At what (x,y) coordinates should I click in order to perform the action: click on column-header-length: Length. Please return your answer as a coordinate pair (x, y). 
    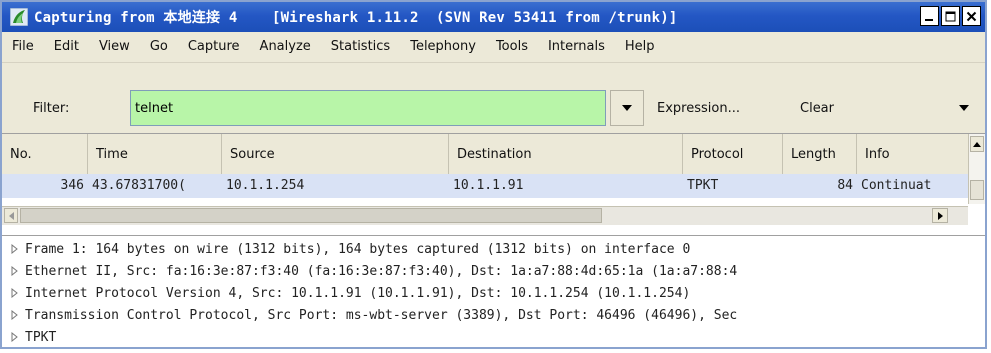
    Looking at the image, I should click on (820, 154).